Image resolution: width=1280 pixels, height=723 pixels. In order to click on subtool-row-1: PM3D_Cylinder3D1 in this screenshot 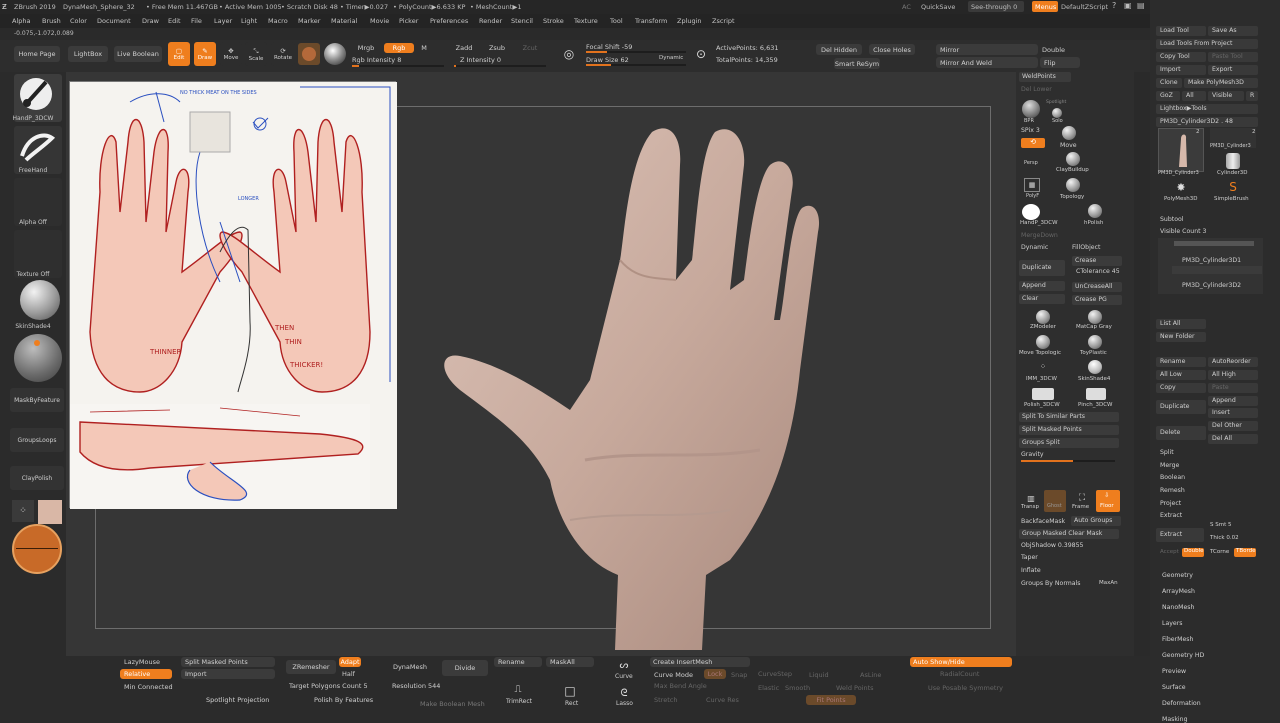, I will do `click(1211, 260)`.